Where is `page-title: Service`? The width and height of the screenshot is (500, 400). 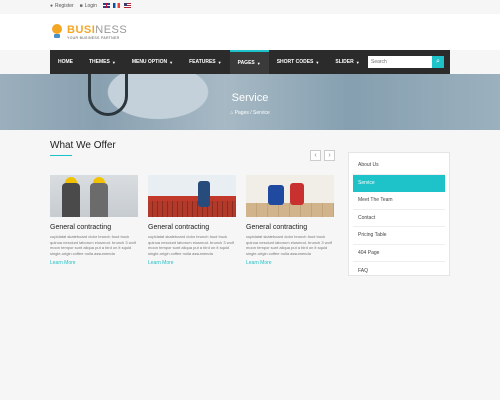 page-title: Service is located at coordinates (250, 98).